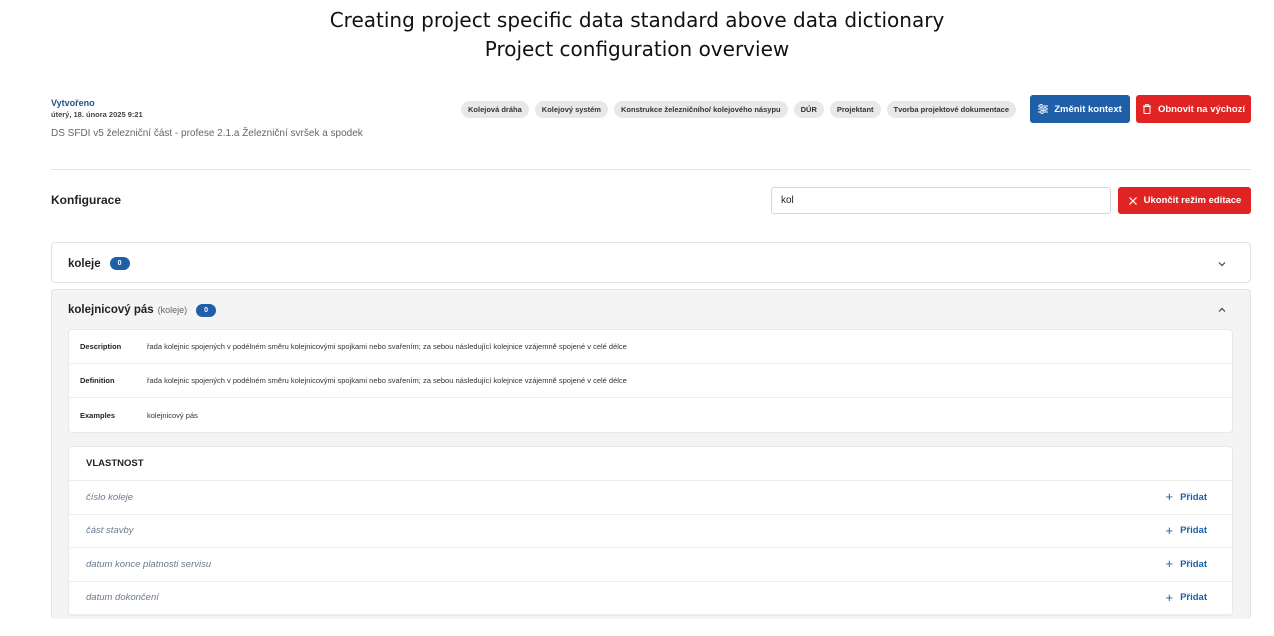 This screenshot has height=636, width=1274. Describe the element at coordinates (73, 103) in the screenshot. I see `created-label: Vytvořeno` at that location.